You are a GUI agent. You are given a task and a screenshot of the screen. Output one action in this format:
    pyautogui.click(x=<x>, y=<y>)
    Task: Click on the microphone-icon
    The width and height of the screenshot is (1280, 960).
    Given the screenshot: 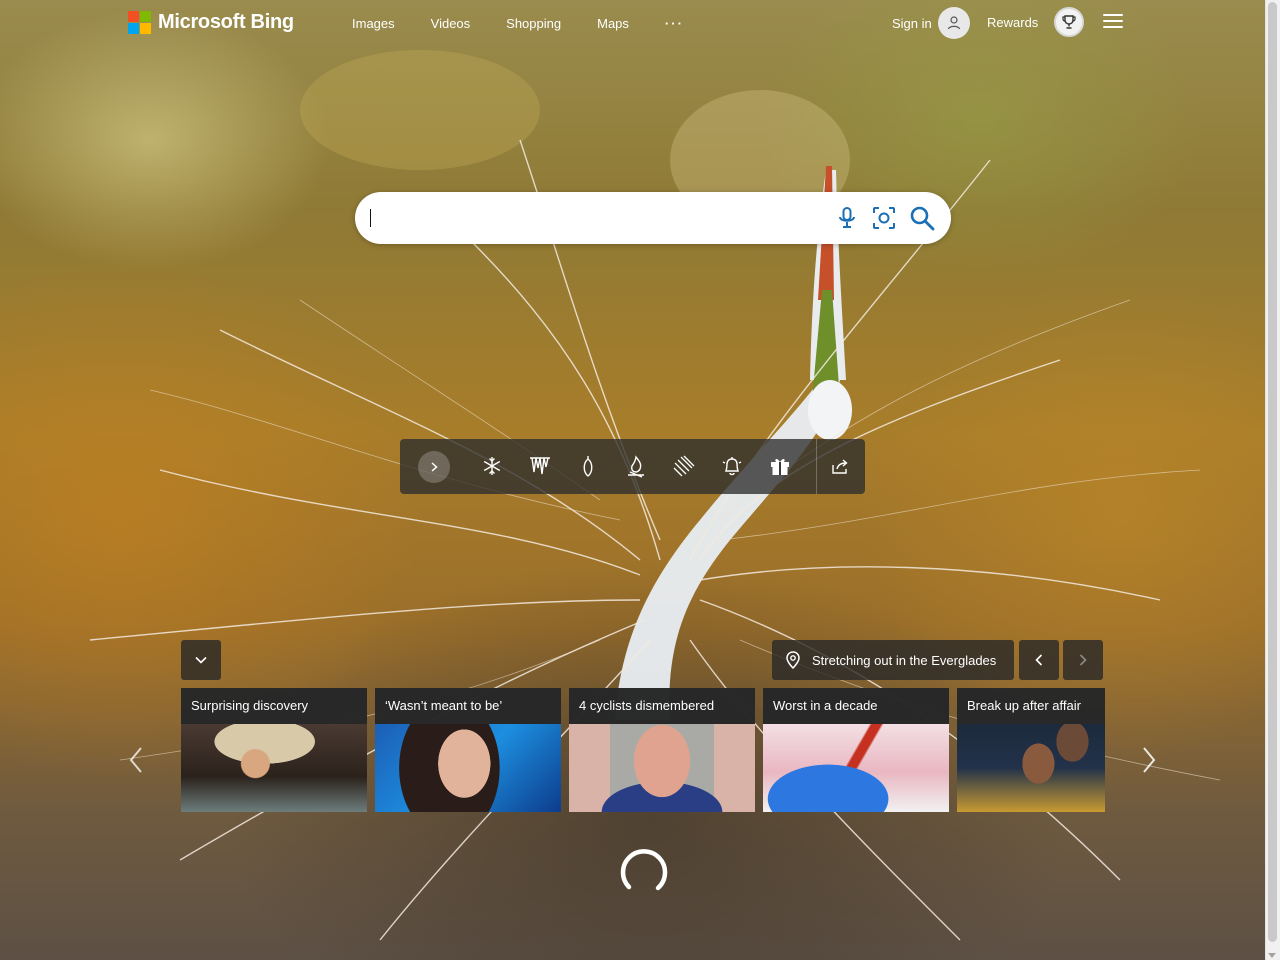 What is the action you would take?
    pyautogui.click(x=847, y=218)
    